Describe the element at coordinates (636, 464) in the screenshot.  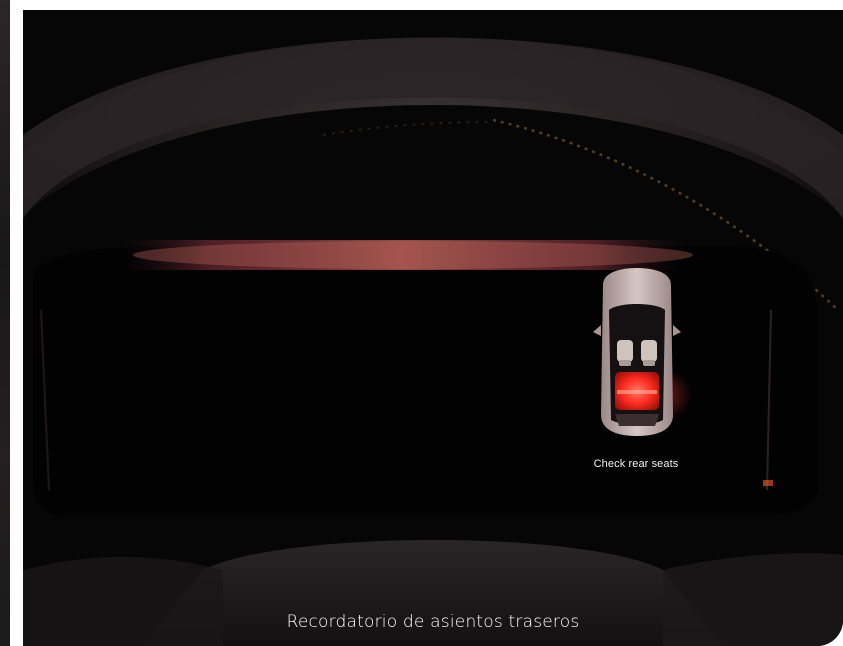
I see `cluster-message: Check rear seats` at that location.